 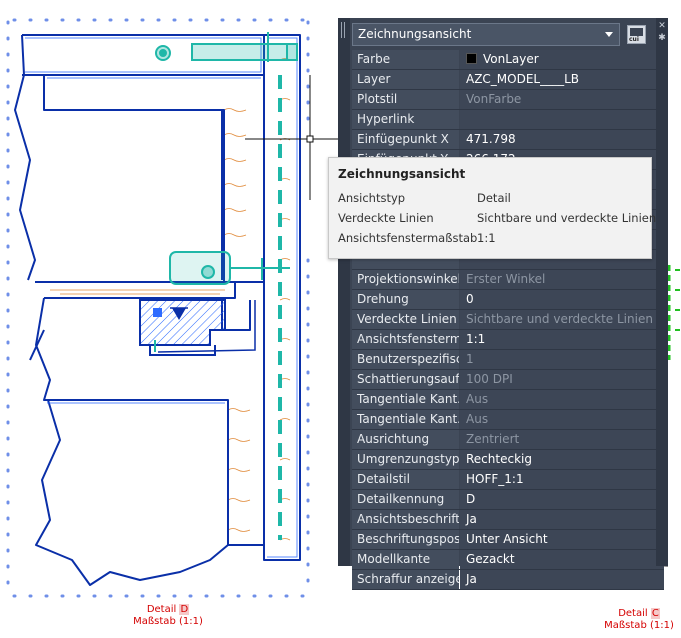 What do you see at coordinates (562, 539) in the screenshot?
I see `property-value: Unter Ansicht` at bounding box center [562, 539].